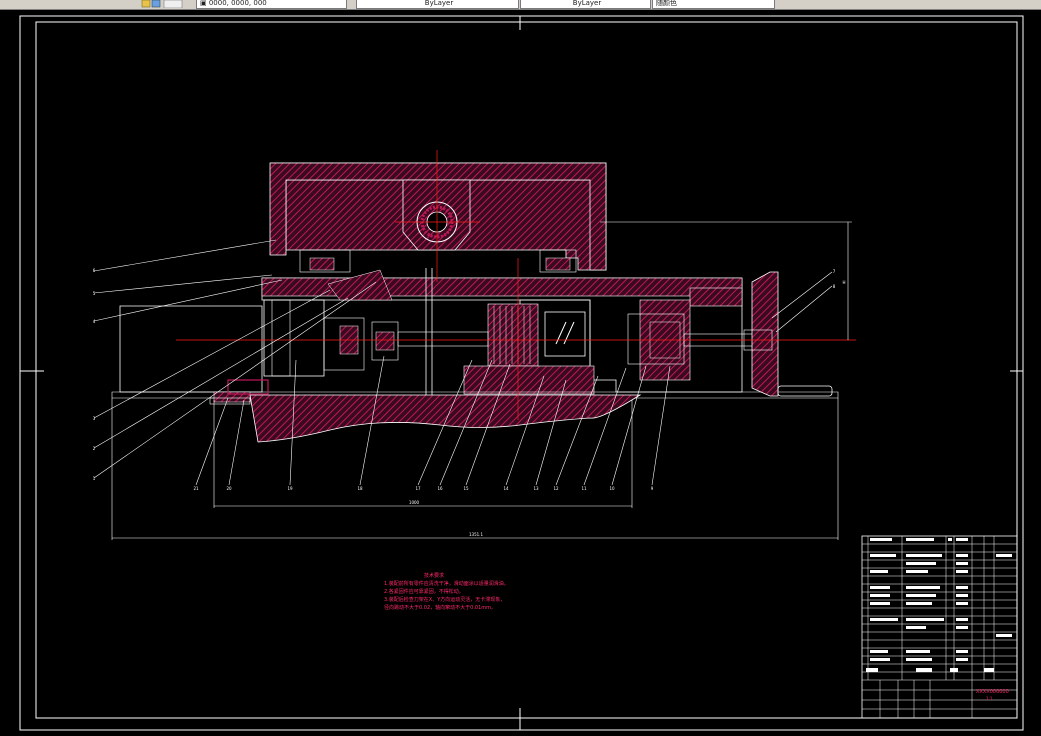 The image size is (1041, 736). I want to click on notes-line: 3.装配后检查刀架在X、Y方向运动灵活，无卡滞现象，, so click(445, 600).